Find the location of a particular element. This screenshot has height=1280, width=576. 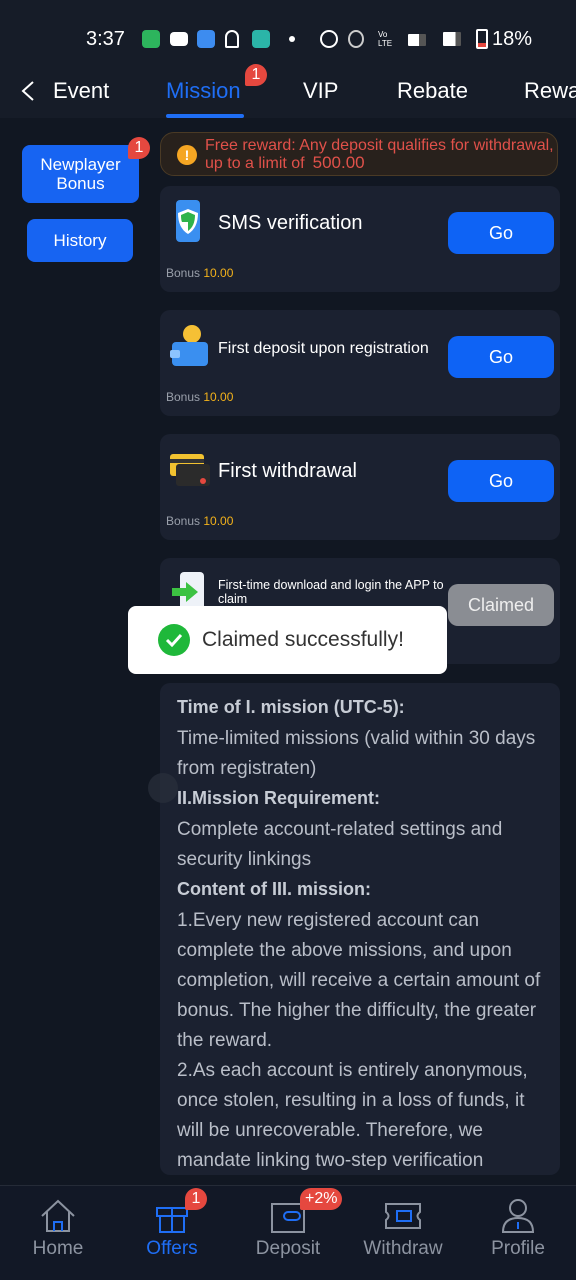

toast-message: Claimed successfully! is located at coordinates (303, 639).